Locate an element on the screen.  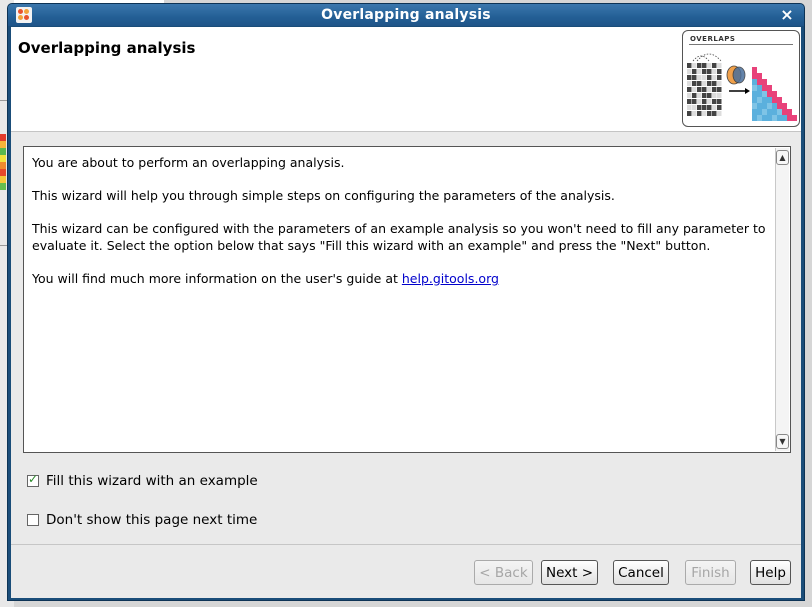
page-title: Overlapping analysis is located at coordinates (107, 48).